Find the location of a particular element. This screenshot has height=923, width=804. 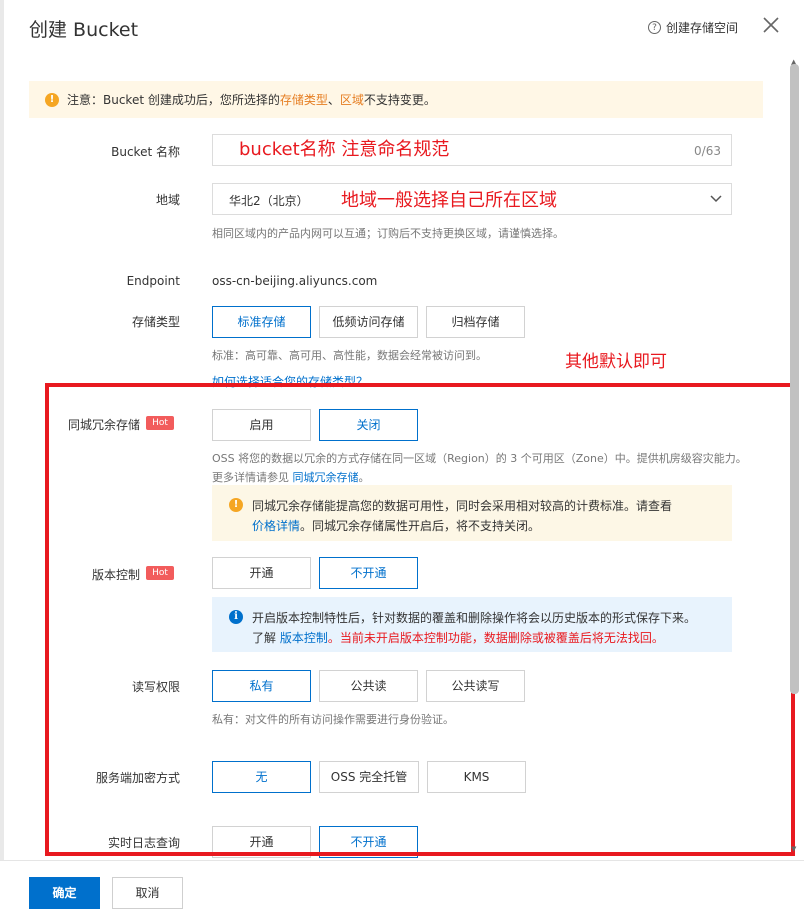

acl-help: 私有：对文件的所有访问操作需要进行身份验证。 is located at coordinates (333, 719).